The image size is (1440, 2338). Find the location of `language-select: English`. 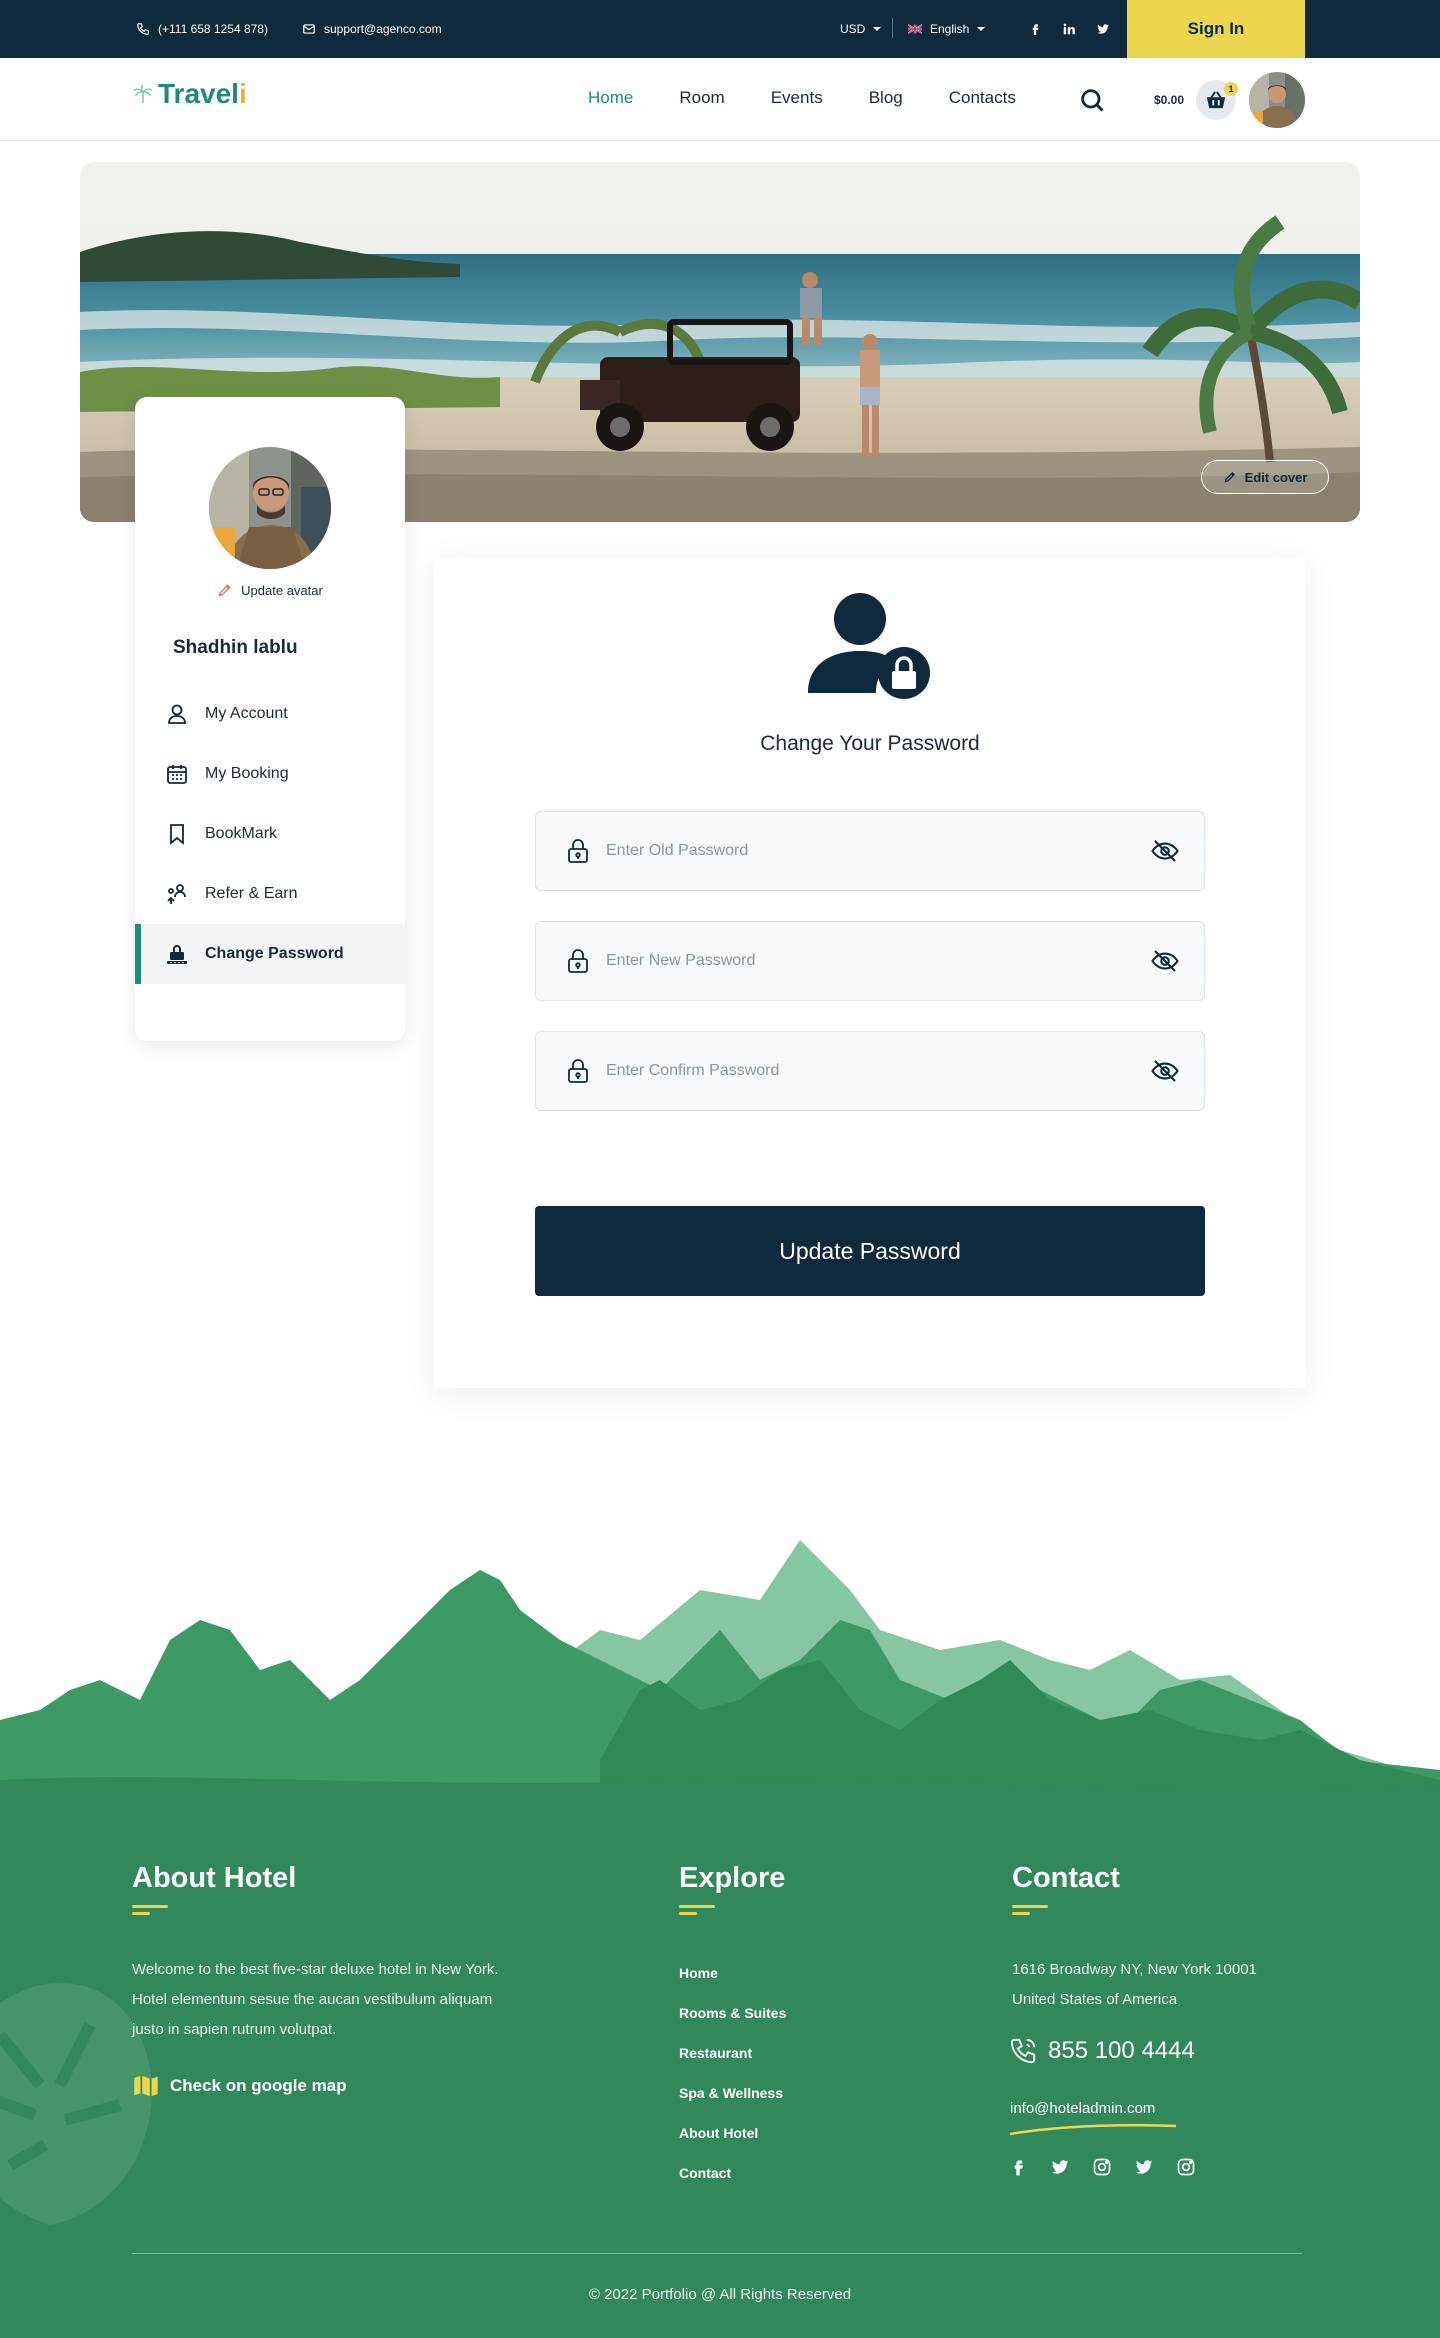

language-select: English is located at coordinates (947, 29).